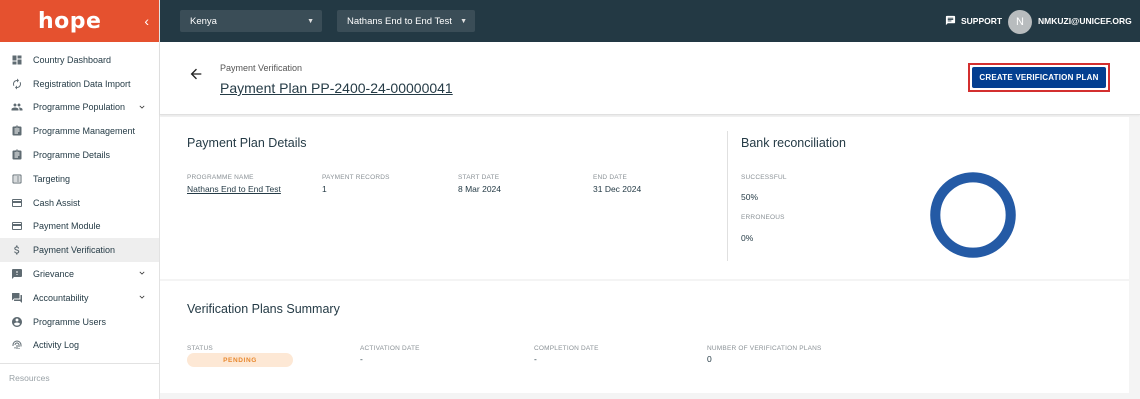 This screenshot has height=399, width=1140. What do you see at coordinates (263, 309) in the screenshot?
I see `summary-title: Verification Plans Summary` at bounding box center [263, 309].